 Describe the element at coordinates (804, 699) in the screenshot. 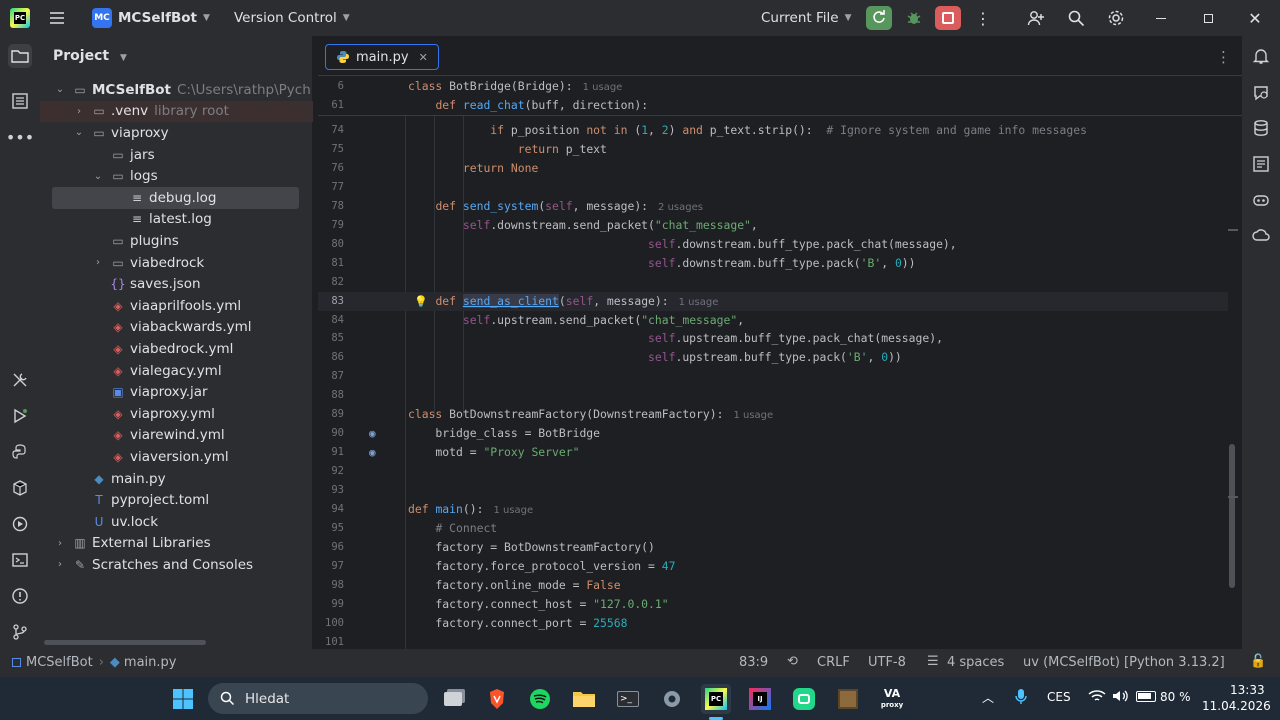

I see `chat-app-icon` at that location.